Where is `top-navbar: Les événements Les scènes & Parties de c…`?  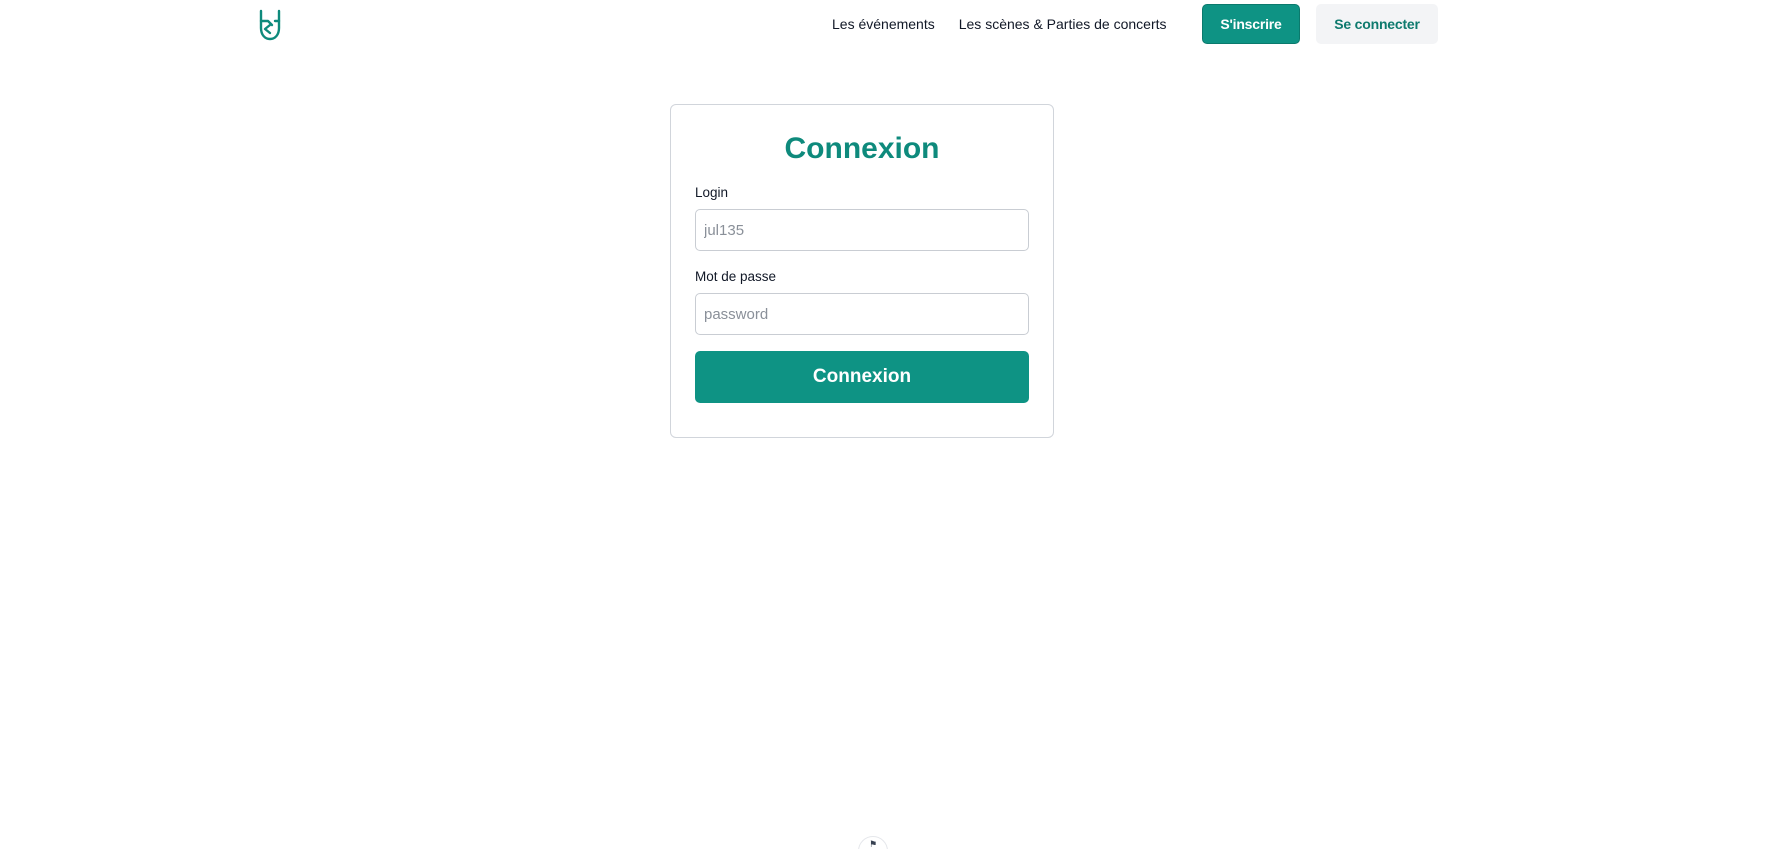
top-navbar: Les événements Les scènes & Parties de c… is located at coordinates (886, 24).